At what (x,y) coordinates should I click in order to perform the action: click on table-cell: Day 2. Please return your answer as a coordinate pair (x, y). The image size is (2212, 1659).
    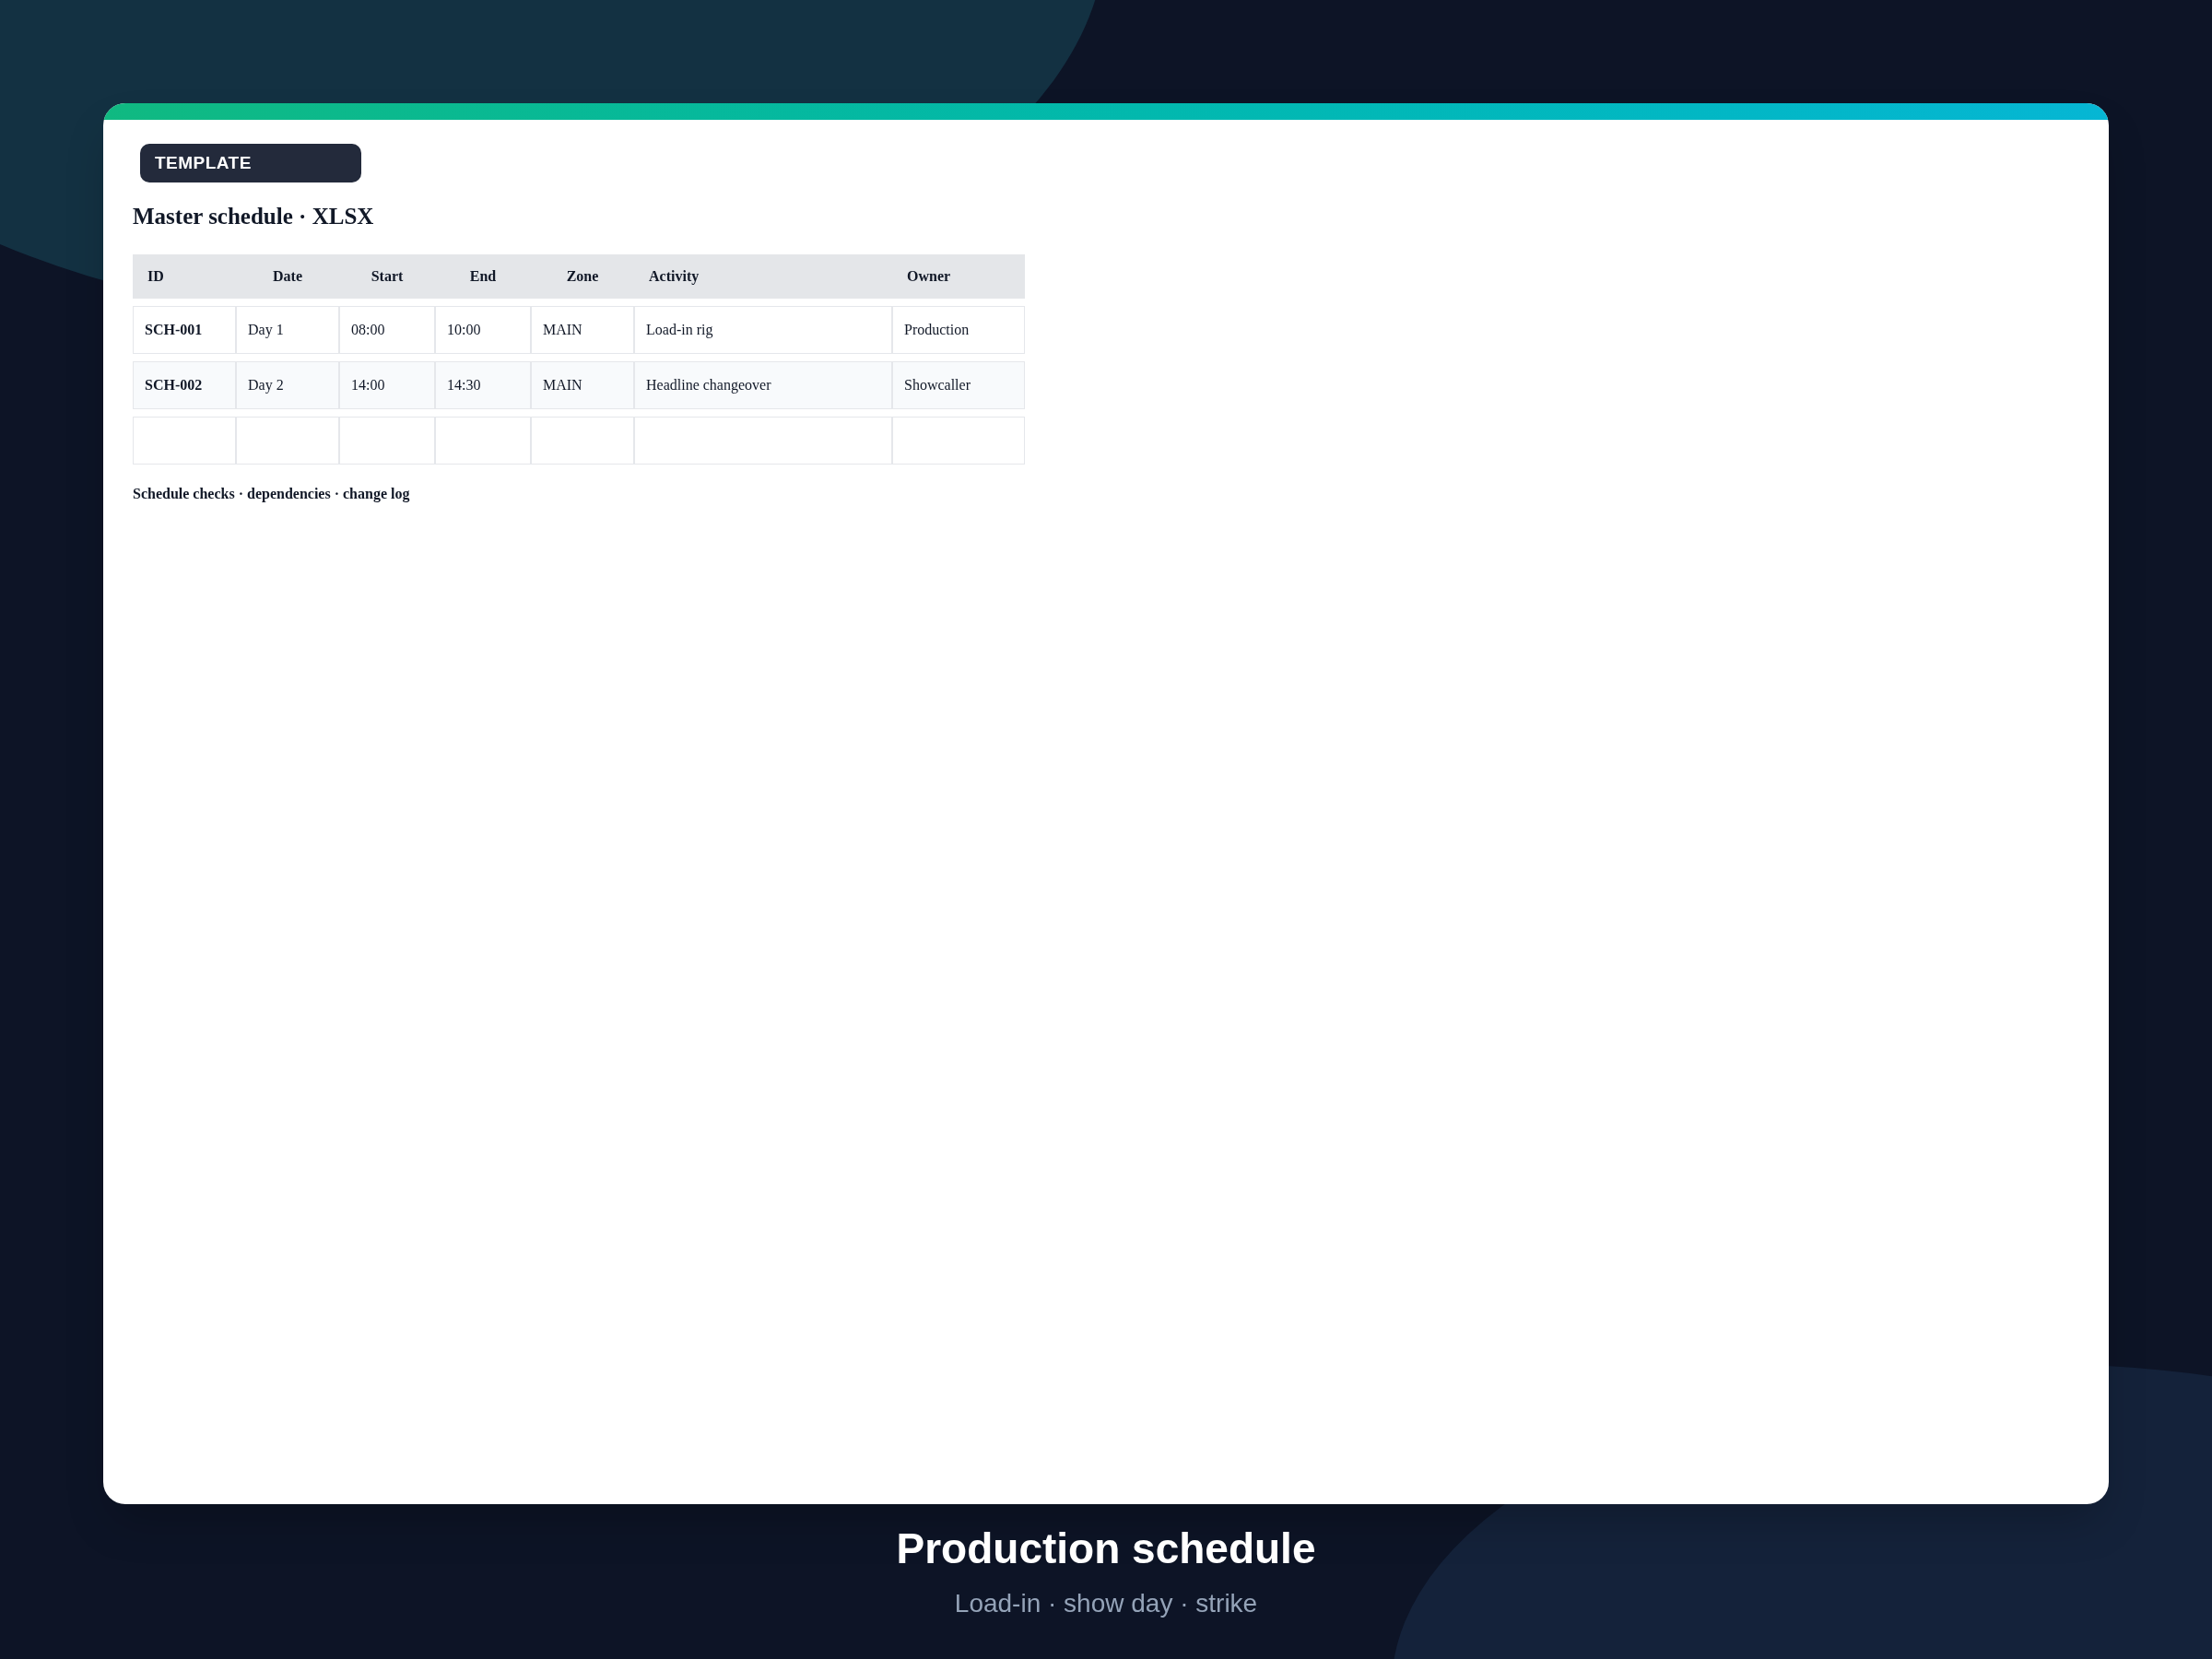
    Looking at the image, I should click on (287, 384).